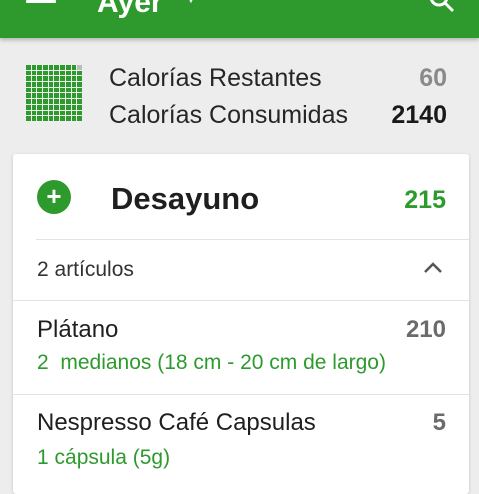  What do you see at coordinates (419, 115) in the screenshot?
I see `consumed-value: 2140` at bounding box center [419, 115].